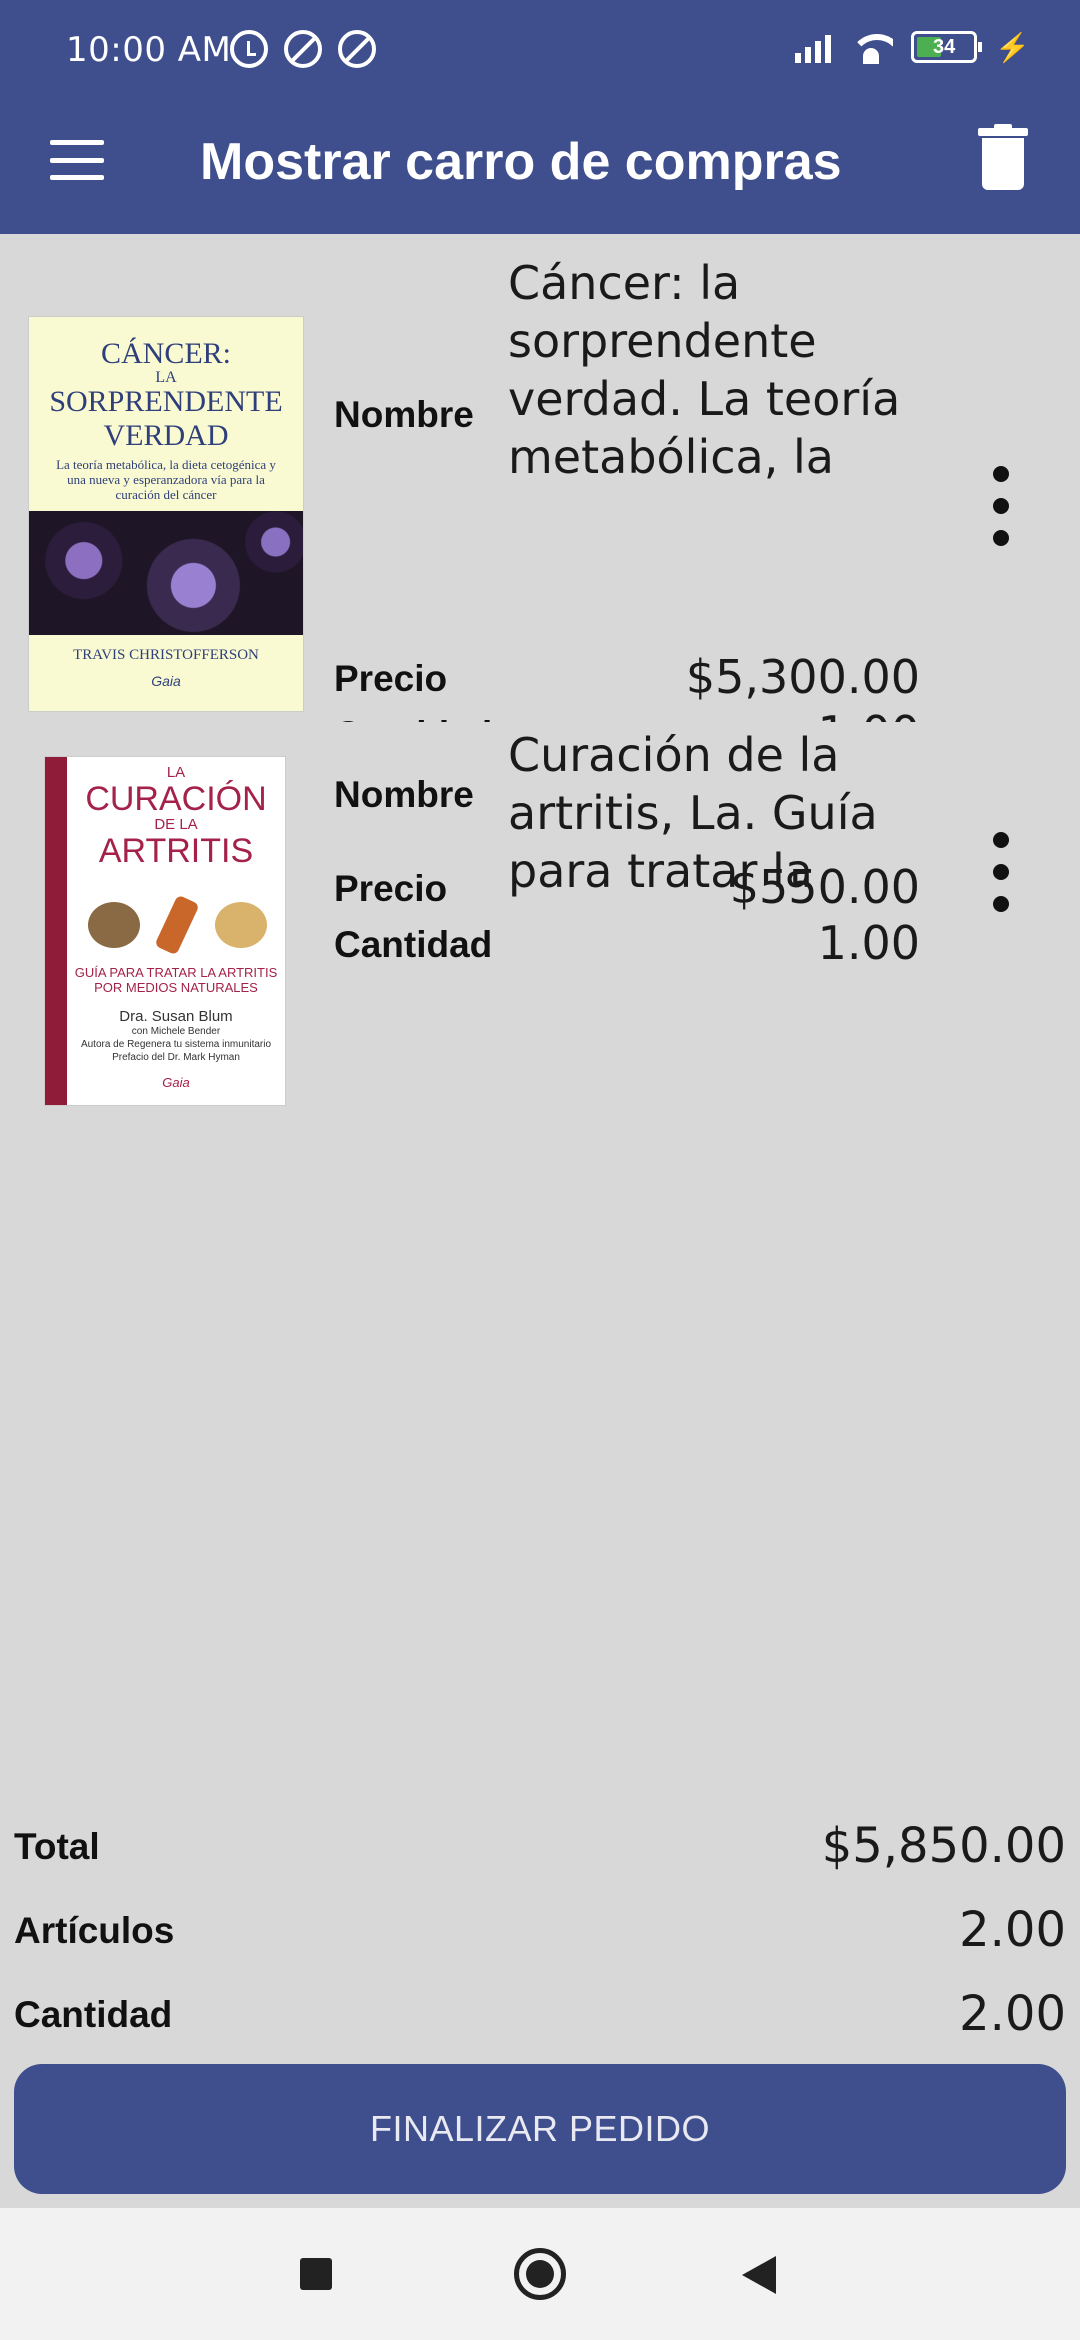 This screenshot has width=1080, height=2340. What do you see at coordinates (166, 401) in the screenshot?
I see `cover-title-line: SORPRENDENTE` at bounding box center [166, 401].